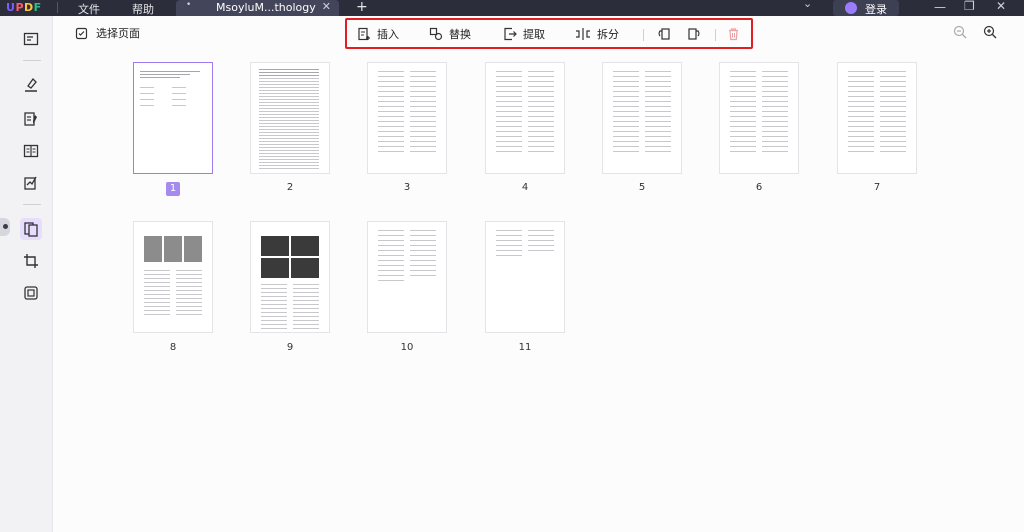 The image size is (1024, 532). What do you see at coordinates (31, 229) in the screenshot?
I see `organize-pages-button` at bounding box center [31, 229].